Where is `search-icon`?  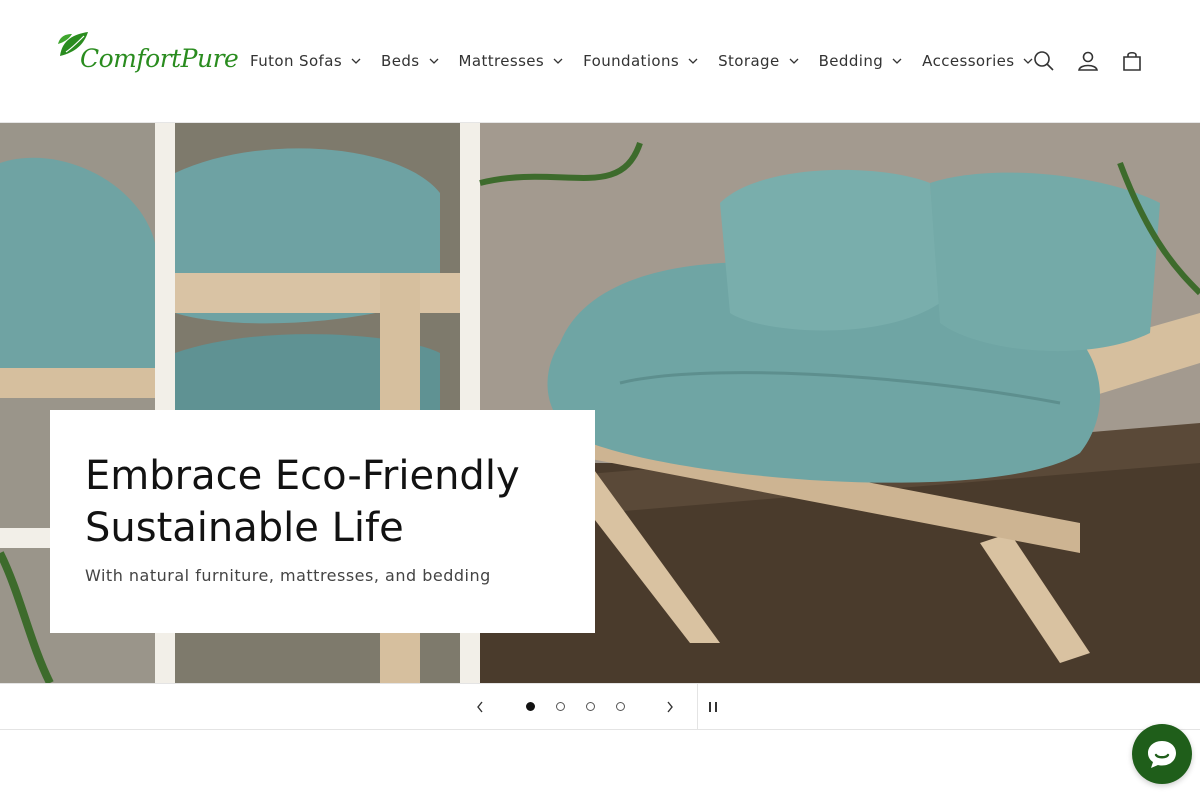 search-icon is located at coordinates (1044, 61).